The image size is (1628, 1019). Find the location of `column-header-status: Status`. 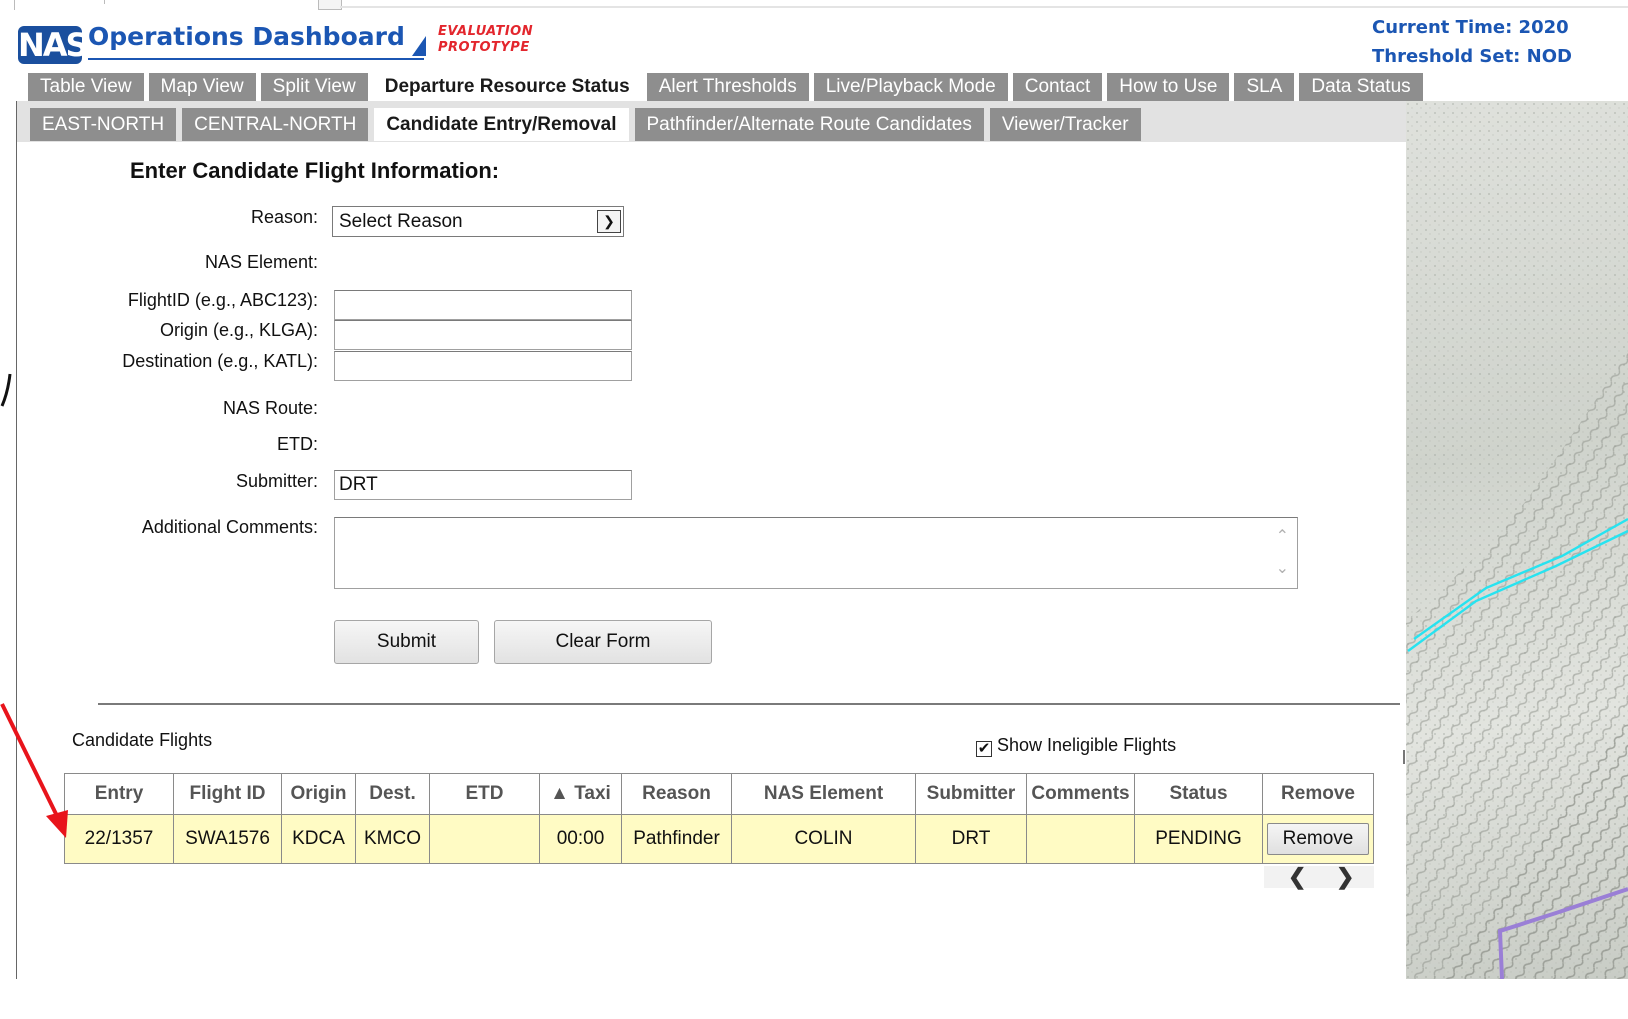

column-header-status: Status is located at coordinates (1198, 794).